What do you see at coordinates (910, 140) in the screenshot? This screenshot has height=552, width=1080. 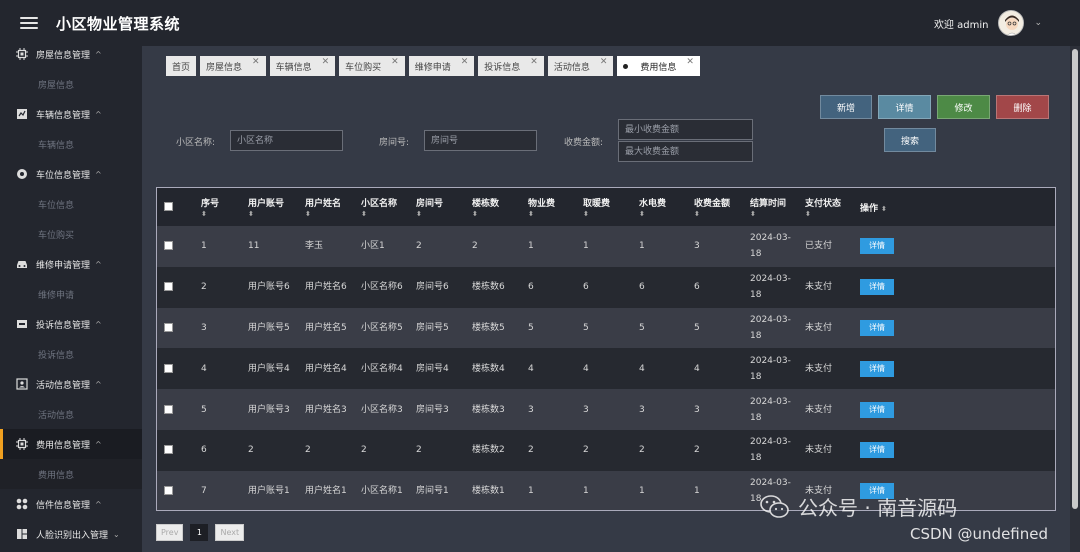 I see `search-button: 搜索` at bounding box center [910, 140].